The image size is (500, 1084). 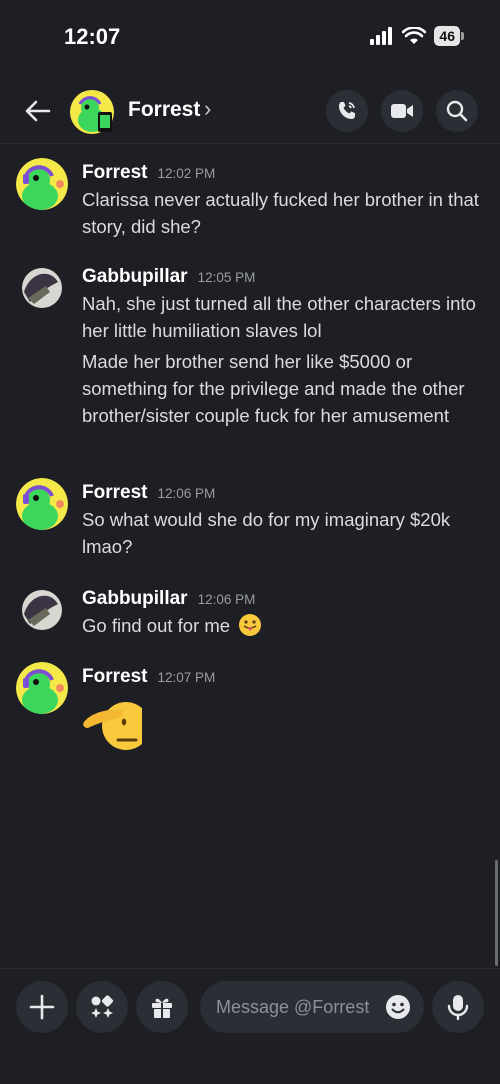 I want to click on arrow-left-icon, so click(x=38, y=111).